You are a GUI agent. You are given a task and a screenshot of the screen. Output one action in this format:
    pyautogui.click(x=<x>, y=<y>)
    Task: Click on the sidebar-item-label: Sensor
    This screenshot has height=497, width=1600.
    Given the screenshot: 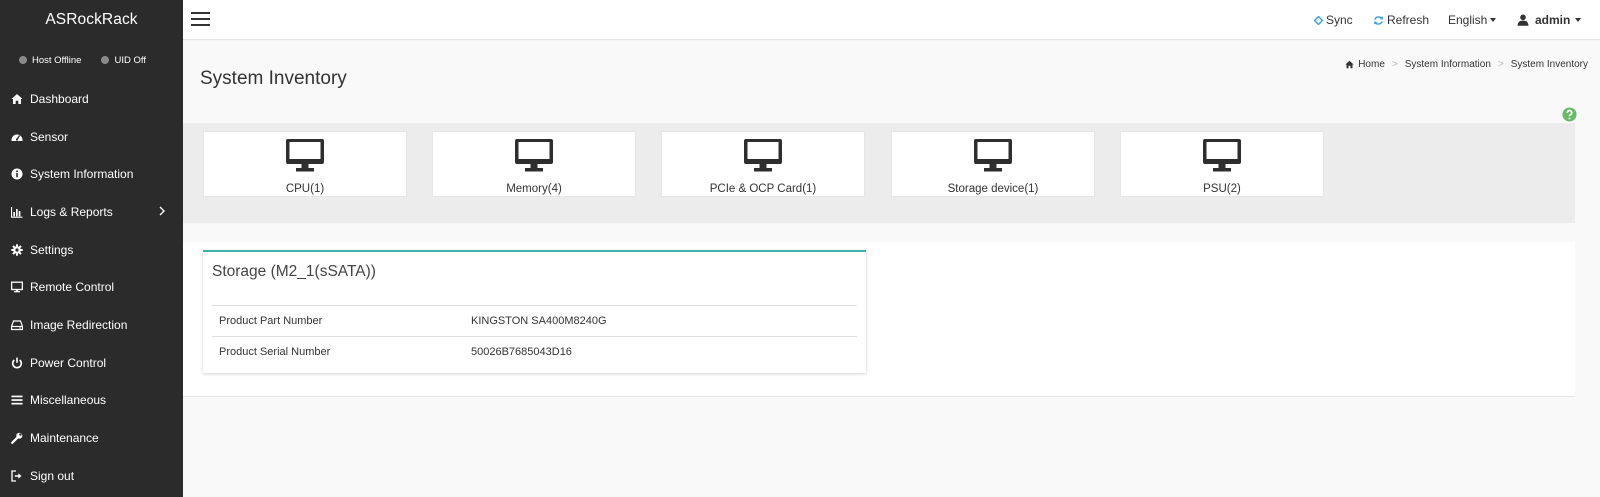 What is the action you would take?
    pyautogui.click(x=49, y=136)
    